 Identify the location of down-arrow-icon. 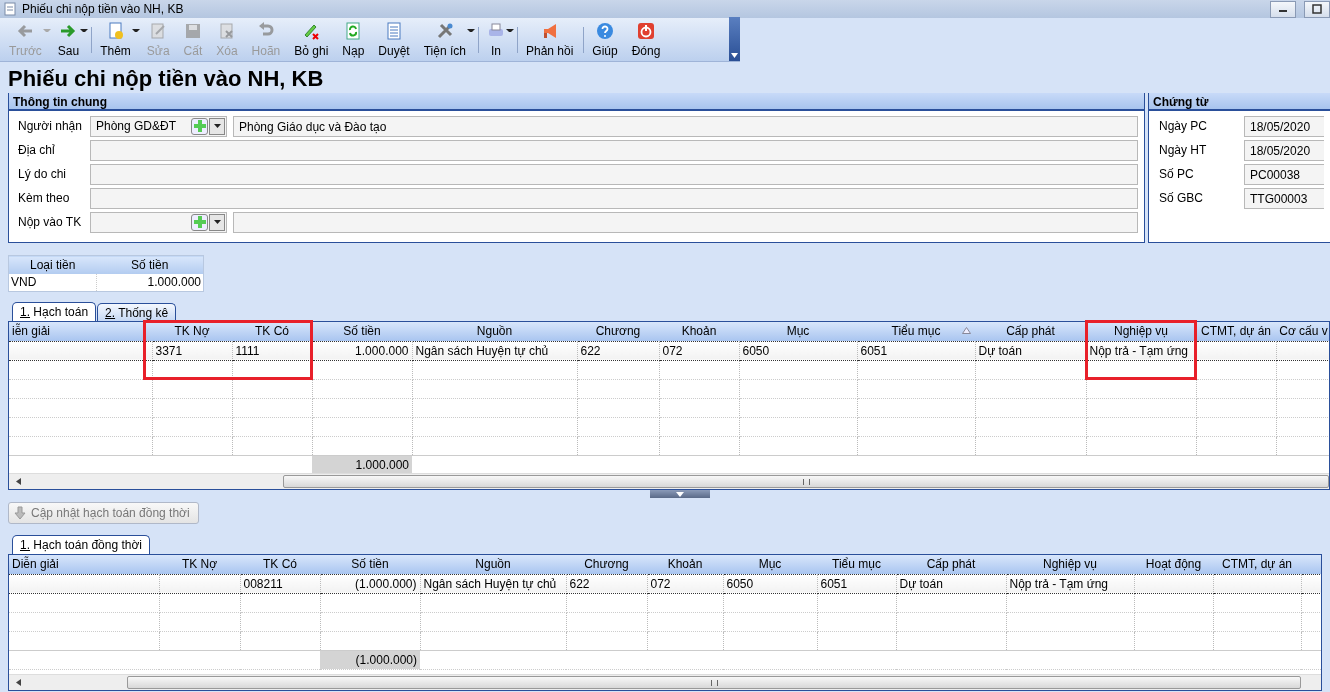
(20, 513).